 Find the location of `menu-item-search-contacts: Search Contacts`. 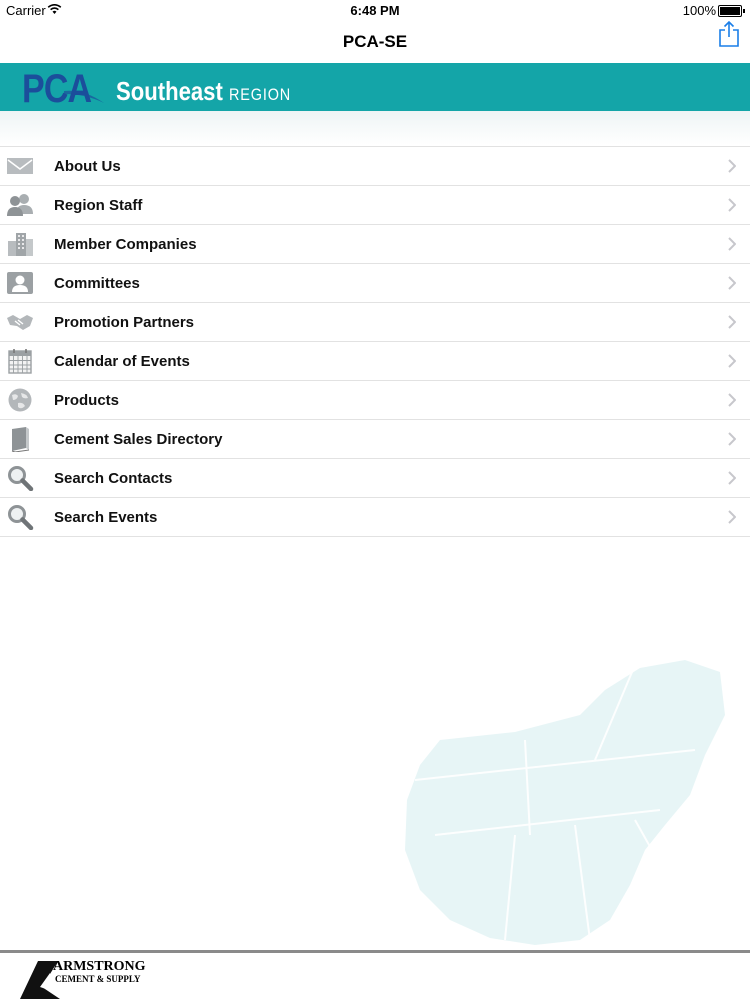

menu-item-search-contacts: Search Contacts is located at coordinates (375, 478).